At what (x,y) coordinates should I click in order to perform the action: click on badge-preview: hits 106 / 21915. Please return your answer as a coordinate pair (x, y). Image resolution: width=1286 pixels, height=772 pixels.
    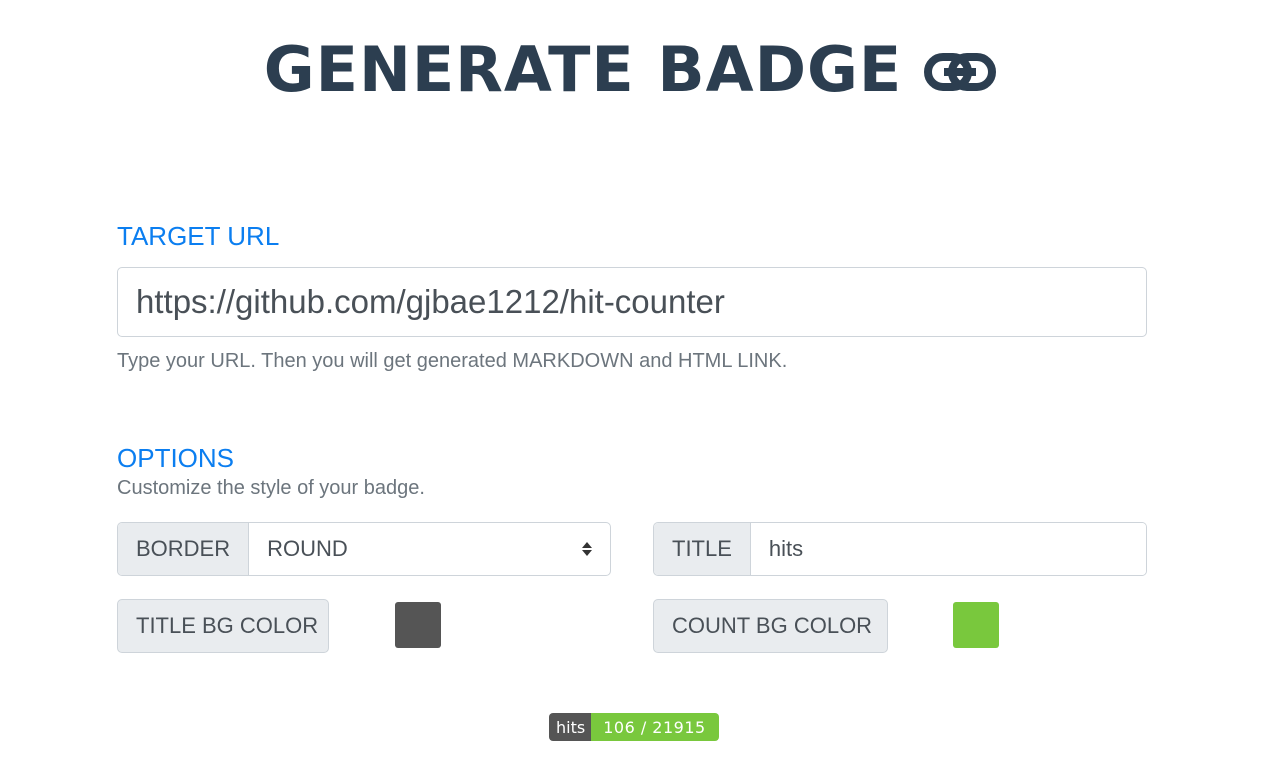
    Looking at the image, I should click on (634, 727).